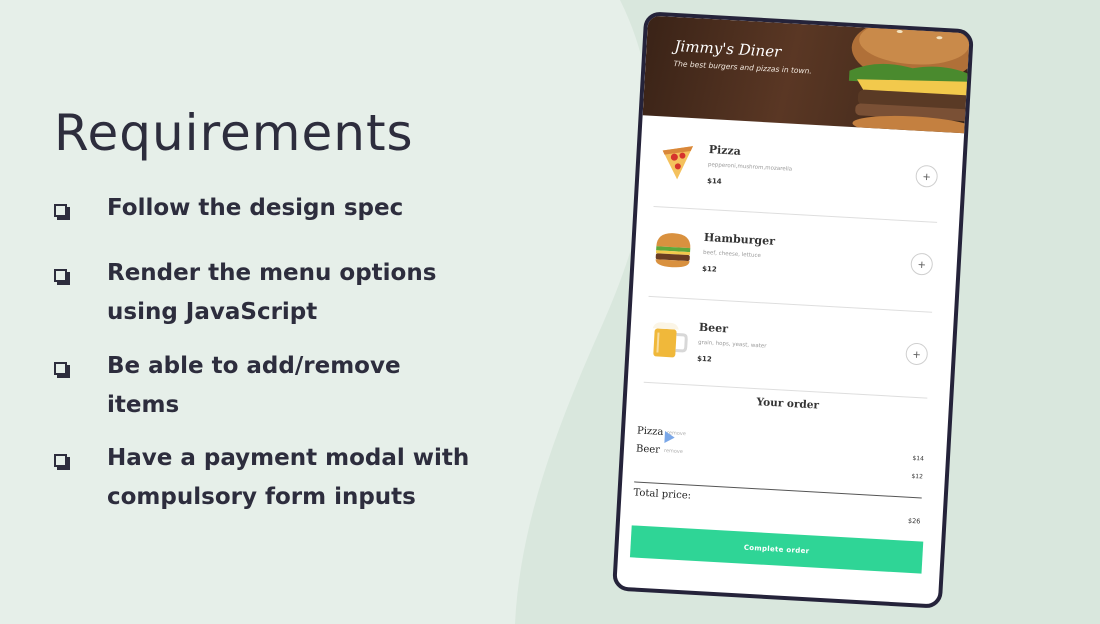 The width and height of the screenshot is (1100, 624). What do you see at coordinates (795, 263) in the screenshot?
I see `menu-item: Hamburger beef, cheese, lettuce $12 +` at bounding box center [795, 263].